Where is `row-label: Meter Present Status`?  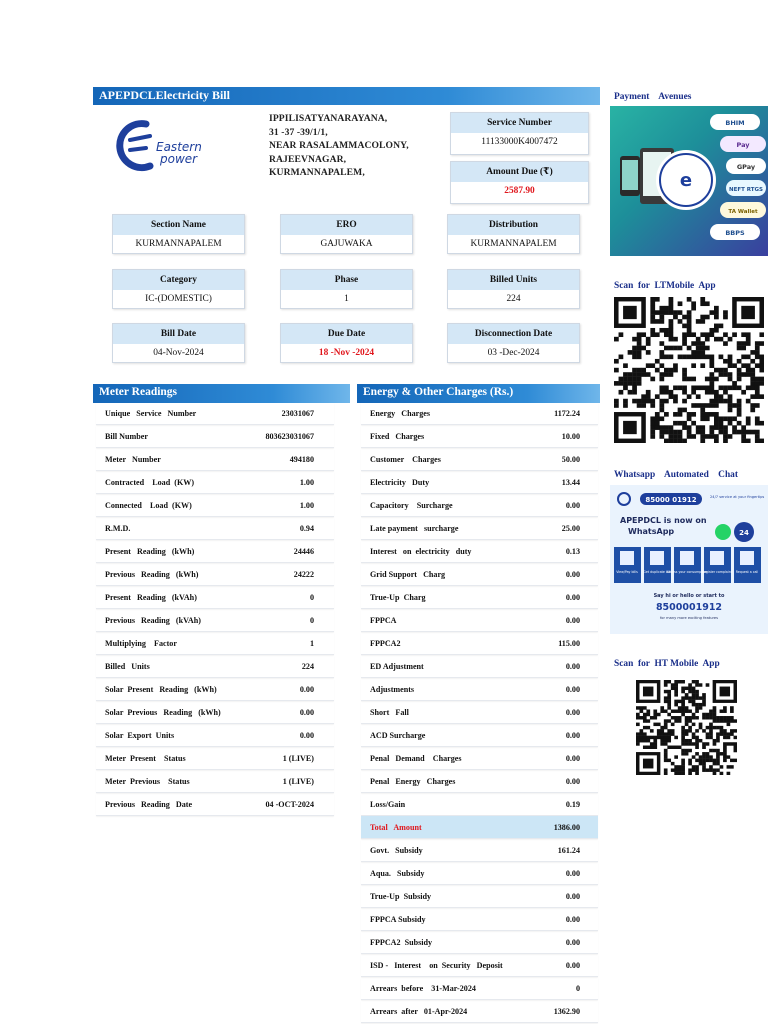 row-label: Meter Present Status is located at coordinates (145, 758).